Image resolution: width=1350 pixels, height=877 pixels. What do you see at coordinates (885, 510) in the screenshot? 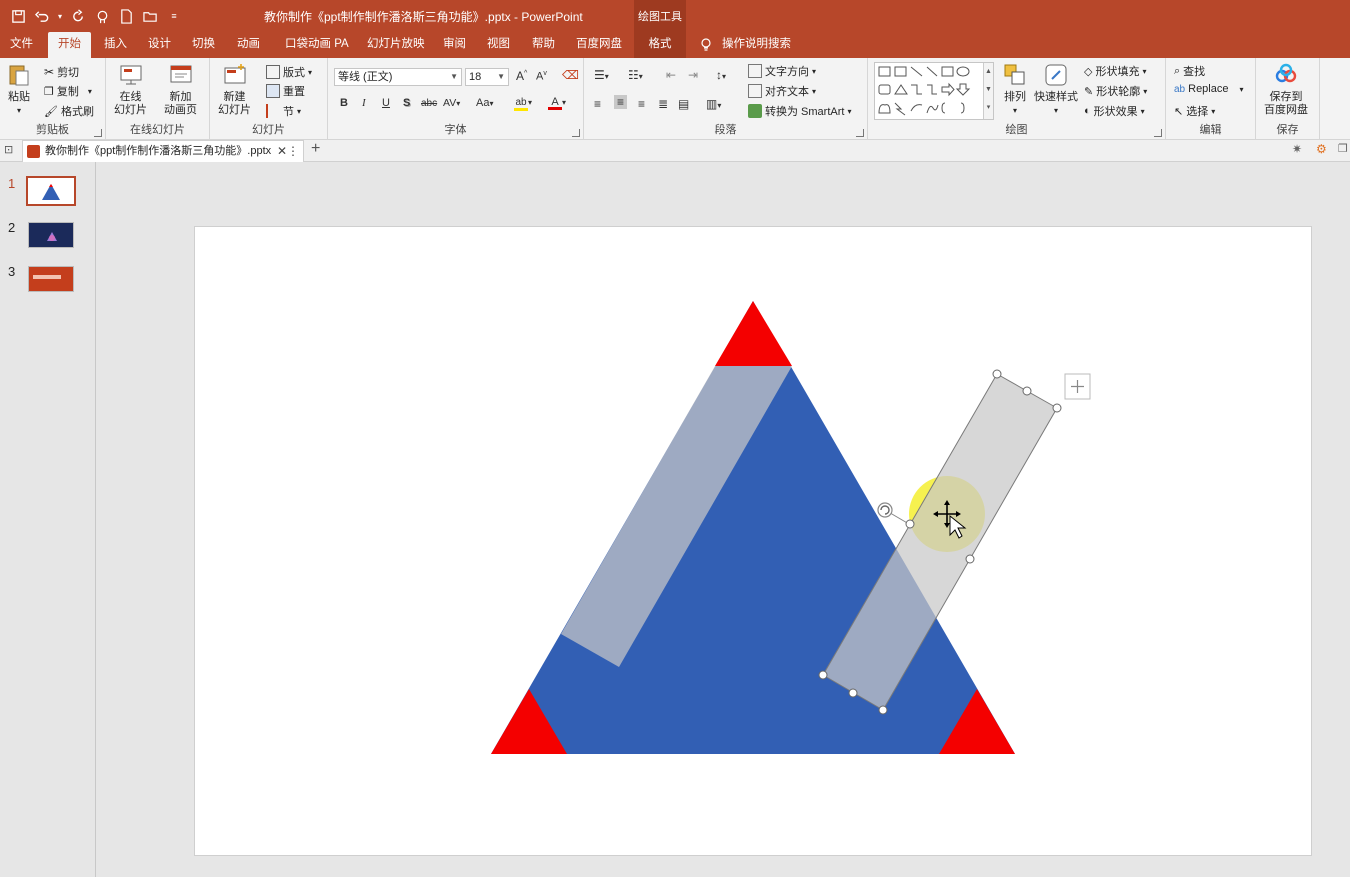
I see `rotate-handle-icon` at bounding box center [885, 510].